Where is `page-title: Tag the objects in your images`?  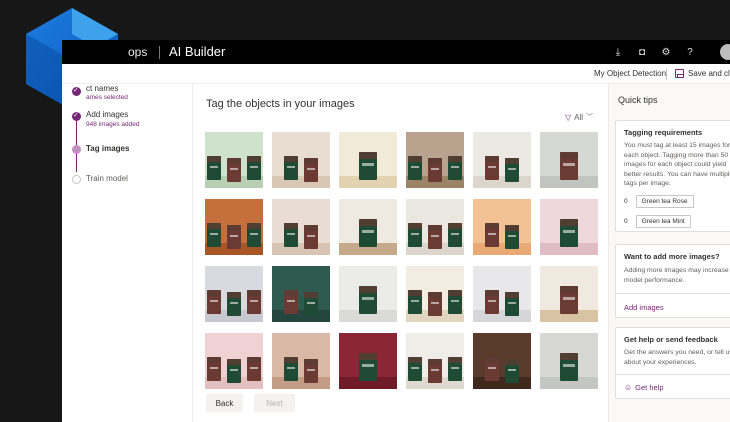 page-title: Tag the objects in your images is located at coordinates (280, 104).